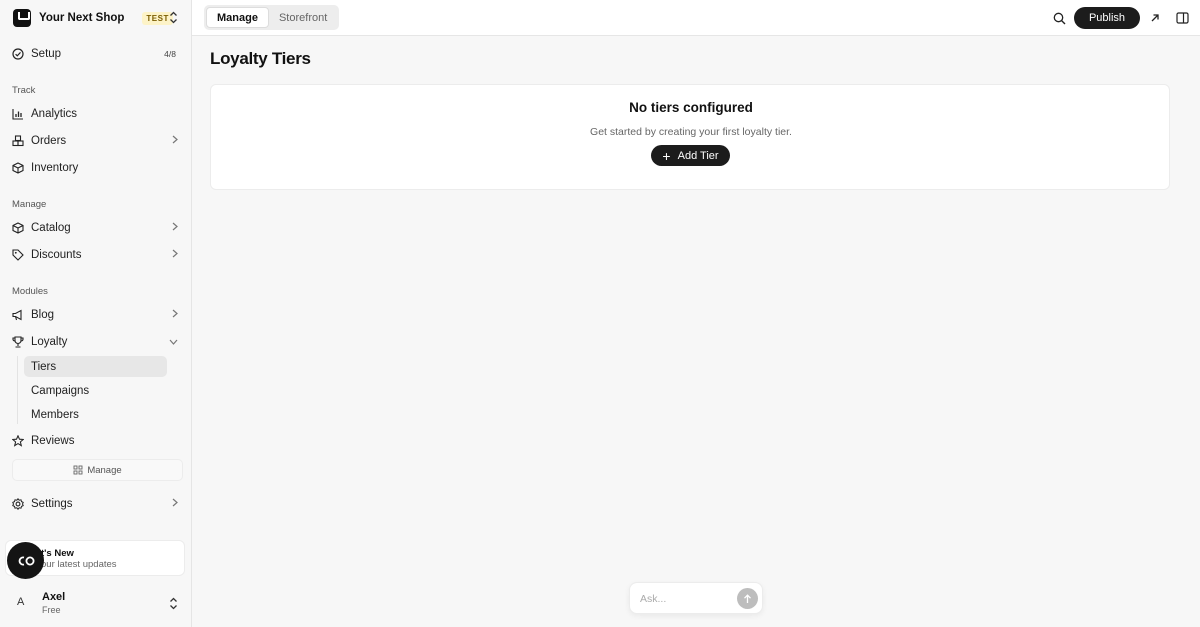 The width and height of the screenshot is (1200, 627). I want to click on sidebar-item-orders: Orders, so click(96, 141).